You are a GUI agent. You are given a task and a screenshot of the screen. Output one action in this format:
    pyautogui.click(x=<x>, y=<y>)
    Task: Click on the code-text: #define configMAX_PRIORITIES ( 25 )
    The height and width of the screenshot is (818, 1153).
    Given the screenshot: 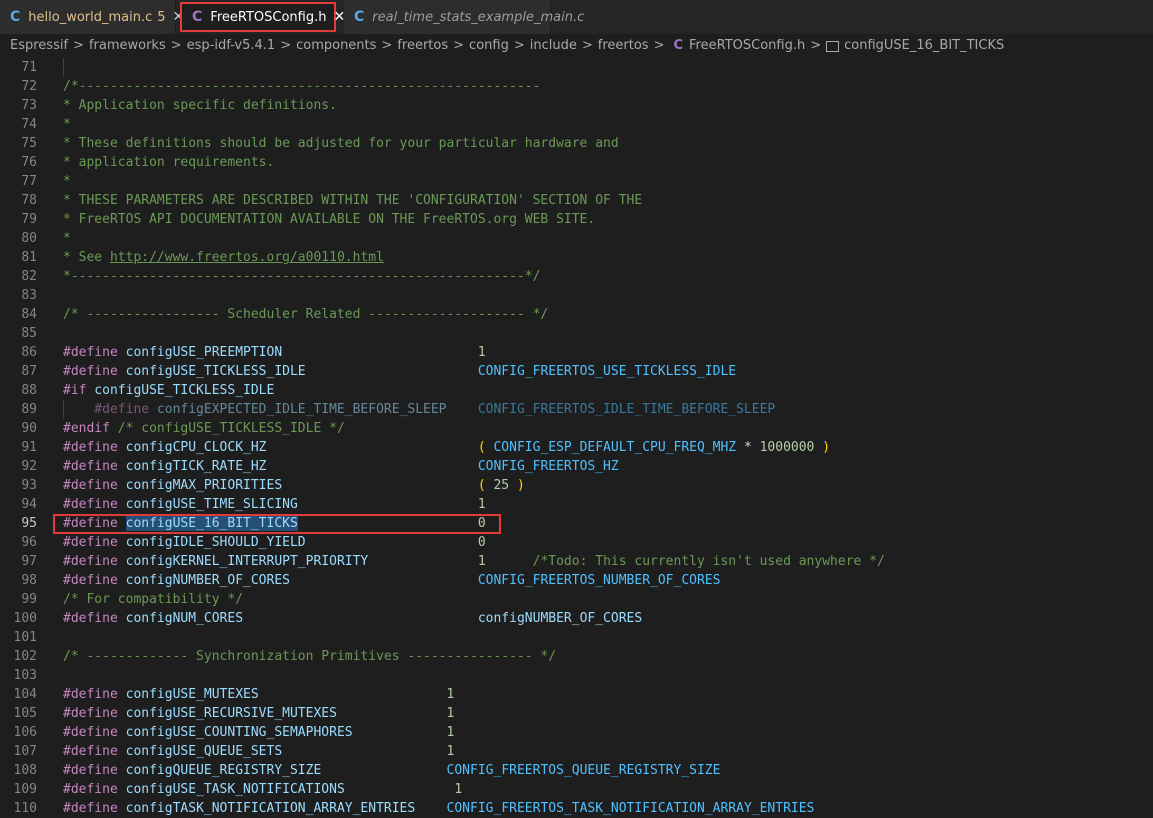 What is the action you would take?
    pyautogui.click(x=294, y=485)
    